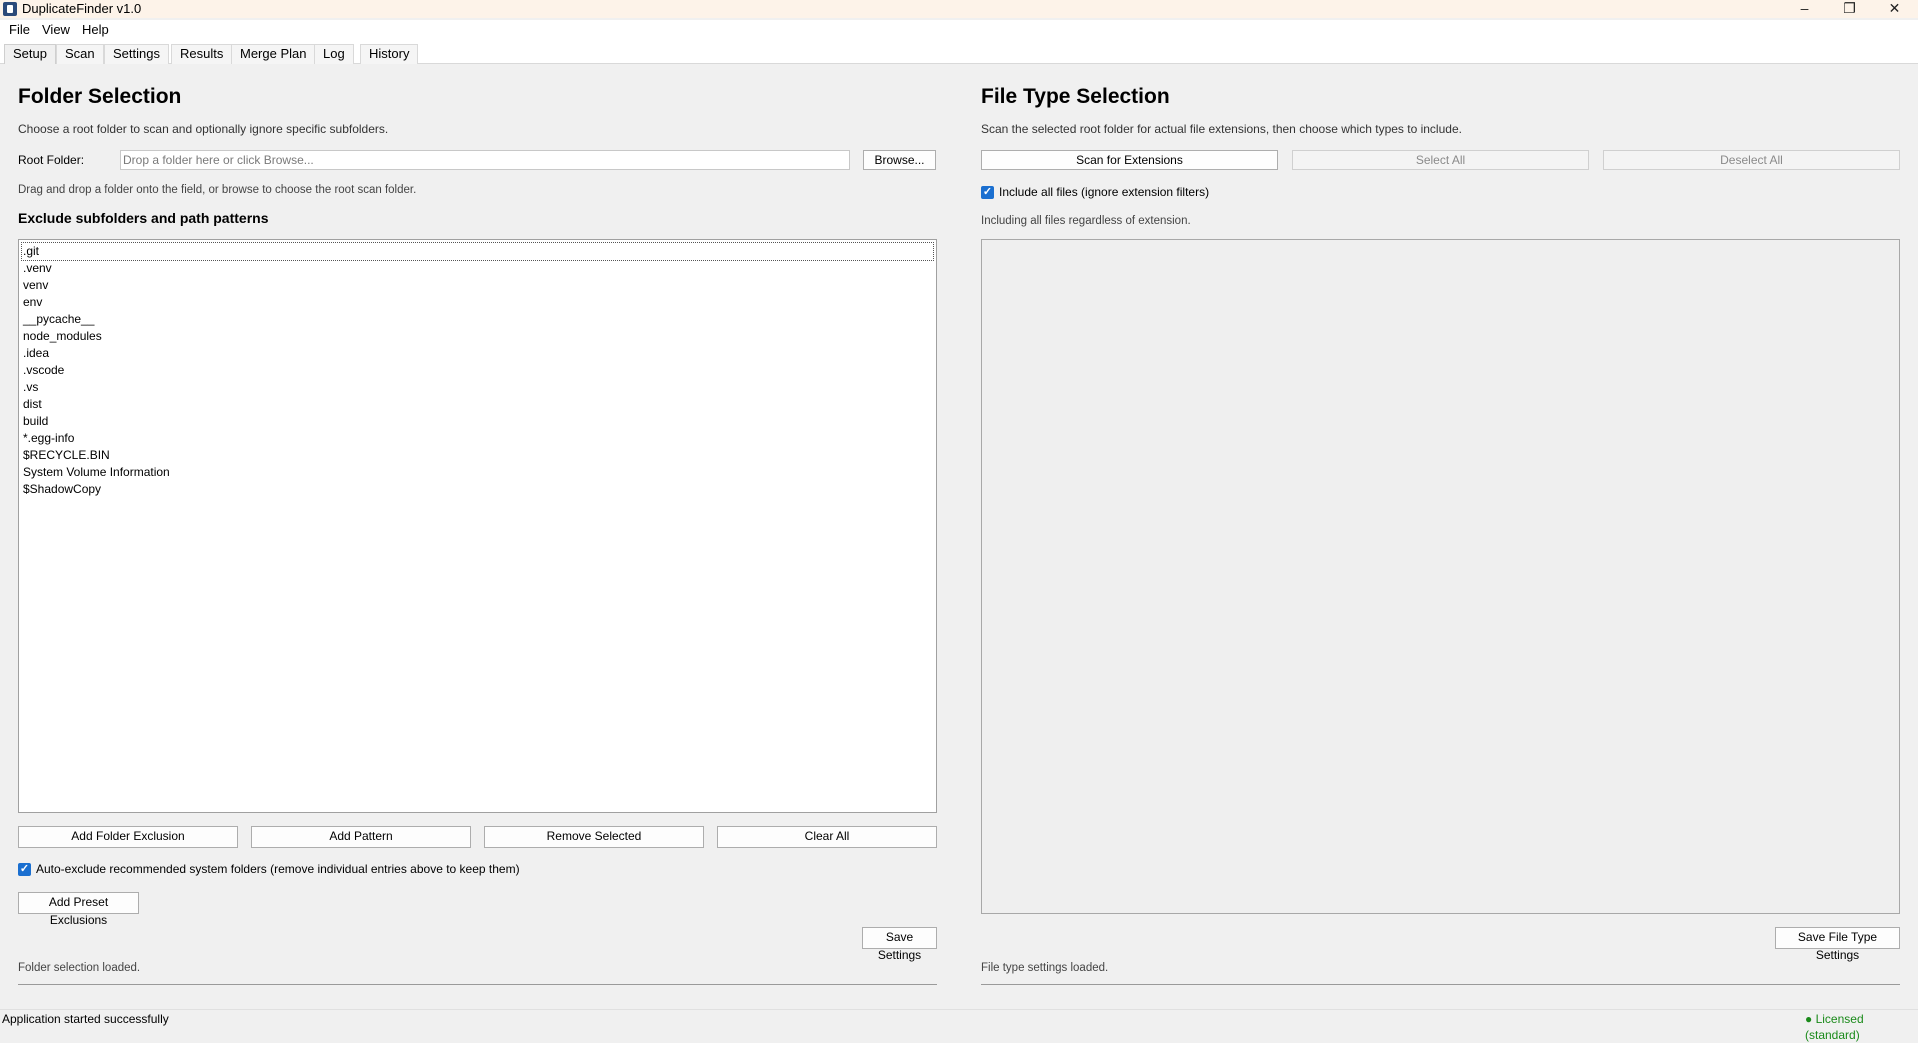 Image resolution: width=1918 pixels, height=1043 pixels. I want to click on menu-bar, so click(959, 31).